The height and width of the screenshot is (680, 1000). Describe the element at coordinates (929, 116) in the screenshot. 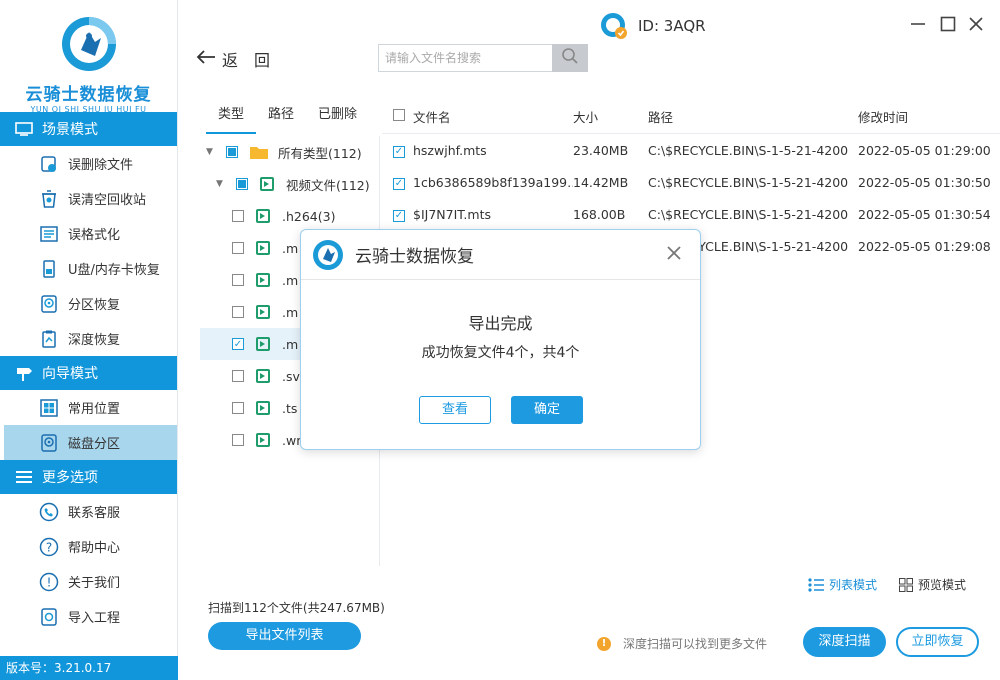

I see `column-header-time: 修改时间` at that location.